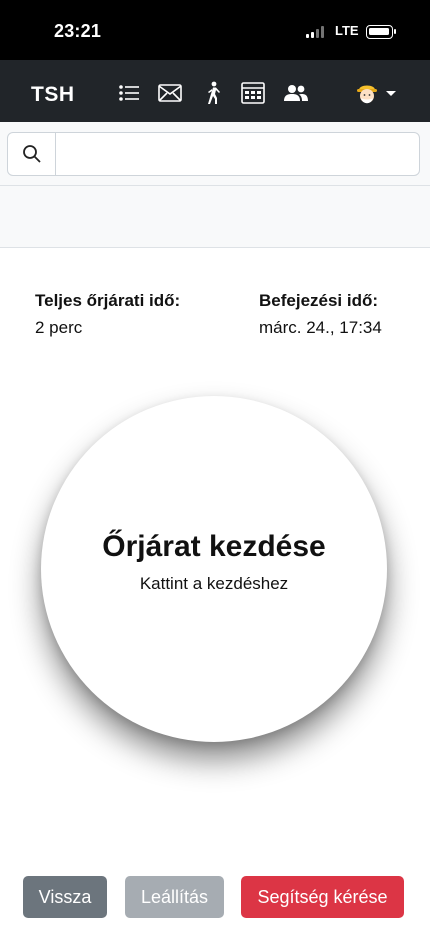 This screenshot has height=932, width=430. I want to click on signal-icon, so click(317, 32).